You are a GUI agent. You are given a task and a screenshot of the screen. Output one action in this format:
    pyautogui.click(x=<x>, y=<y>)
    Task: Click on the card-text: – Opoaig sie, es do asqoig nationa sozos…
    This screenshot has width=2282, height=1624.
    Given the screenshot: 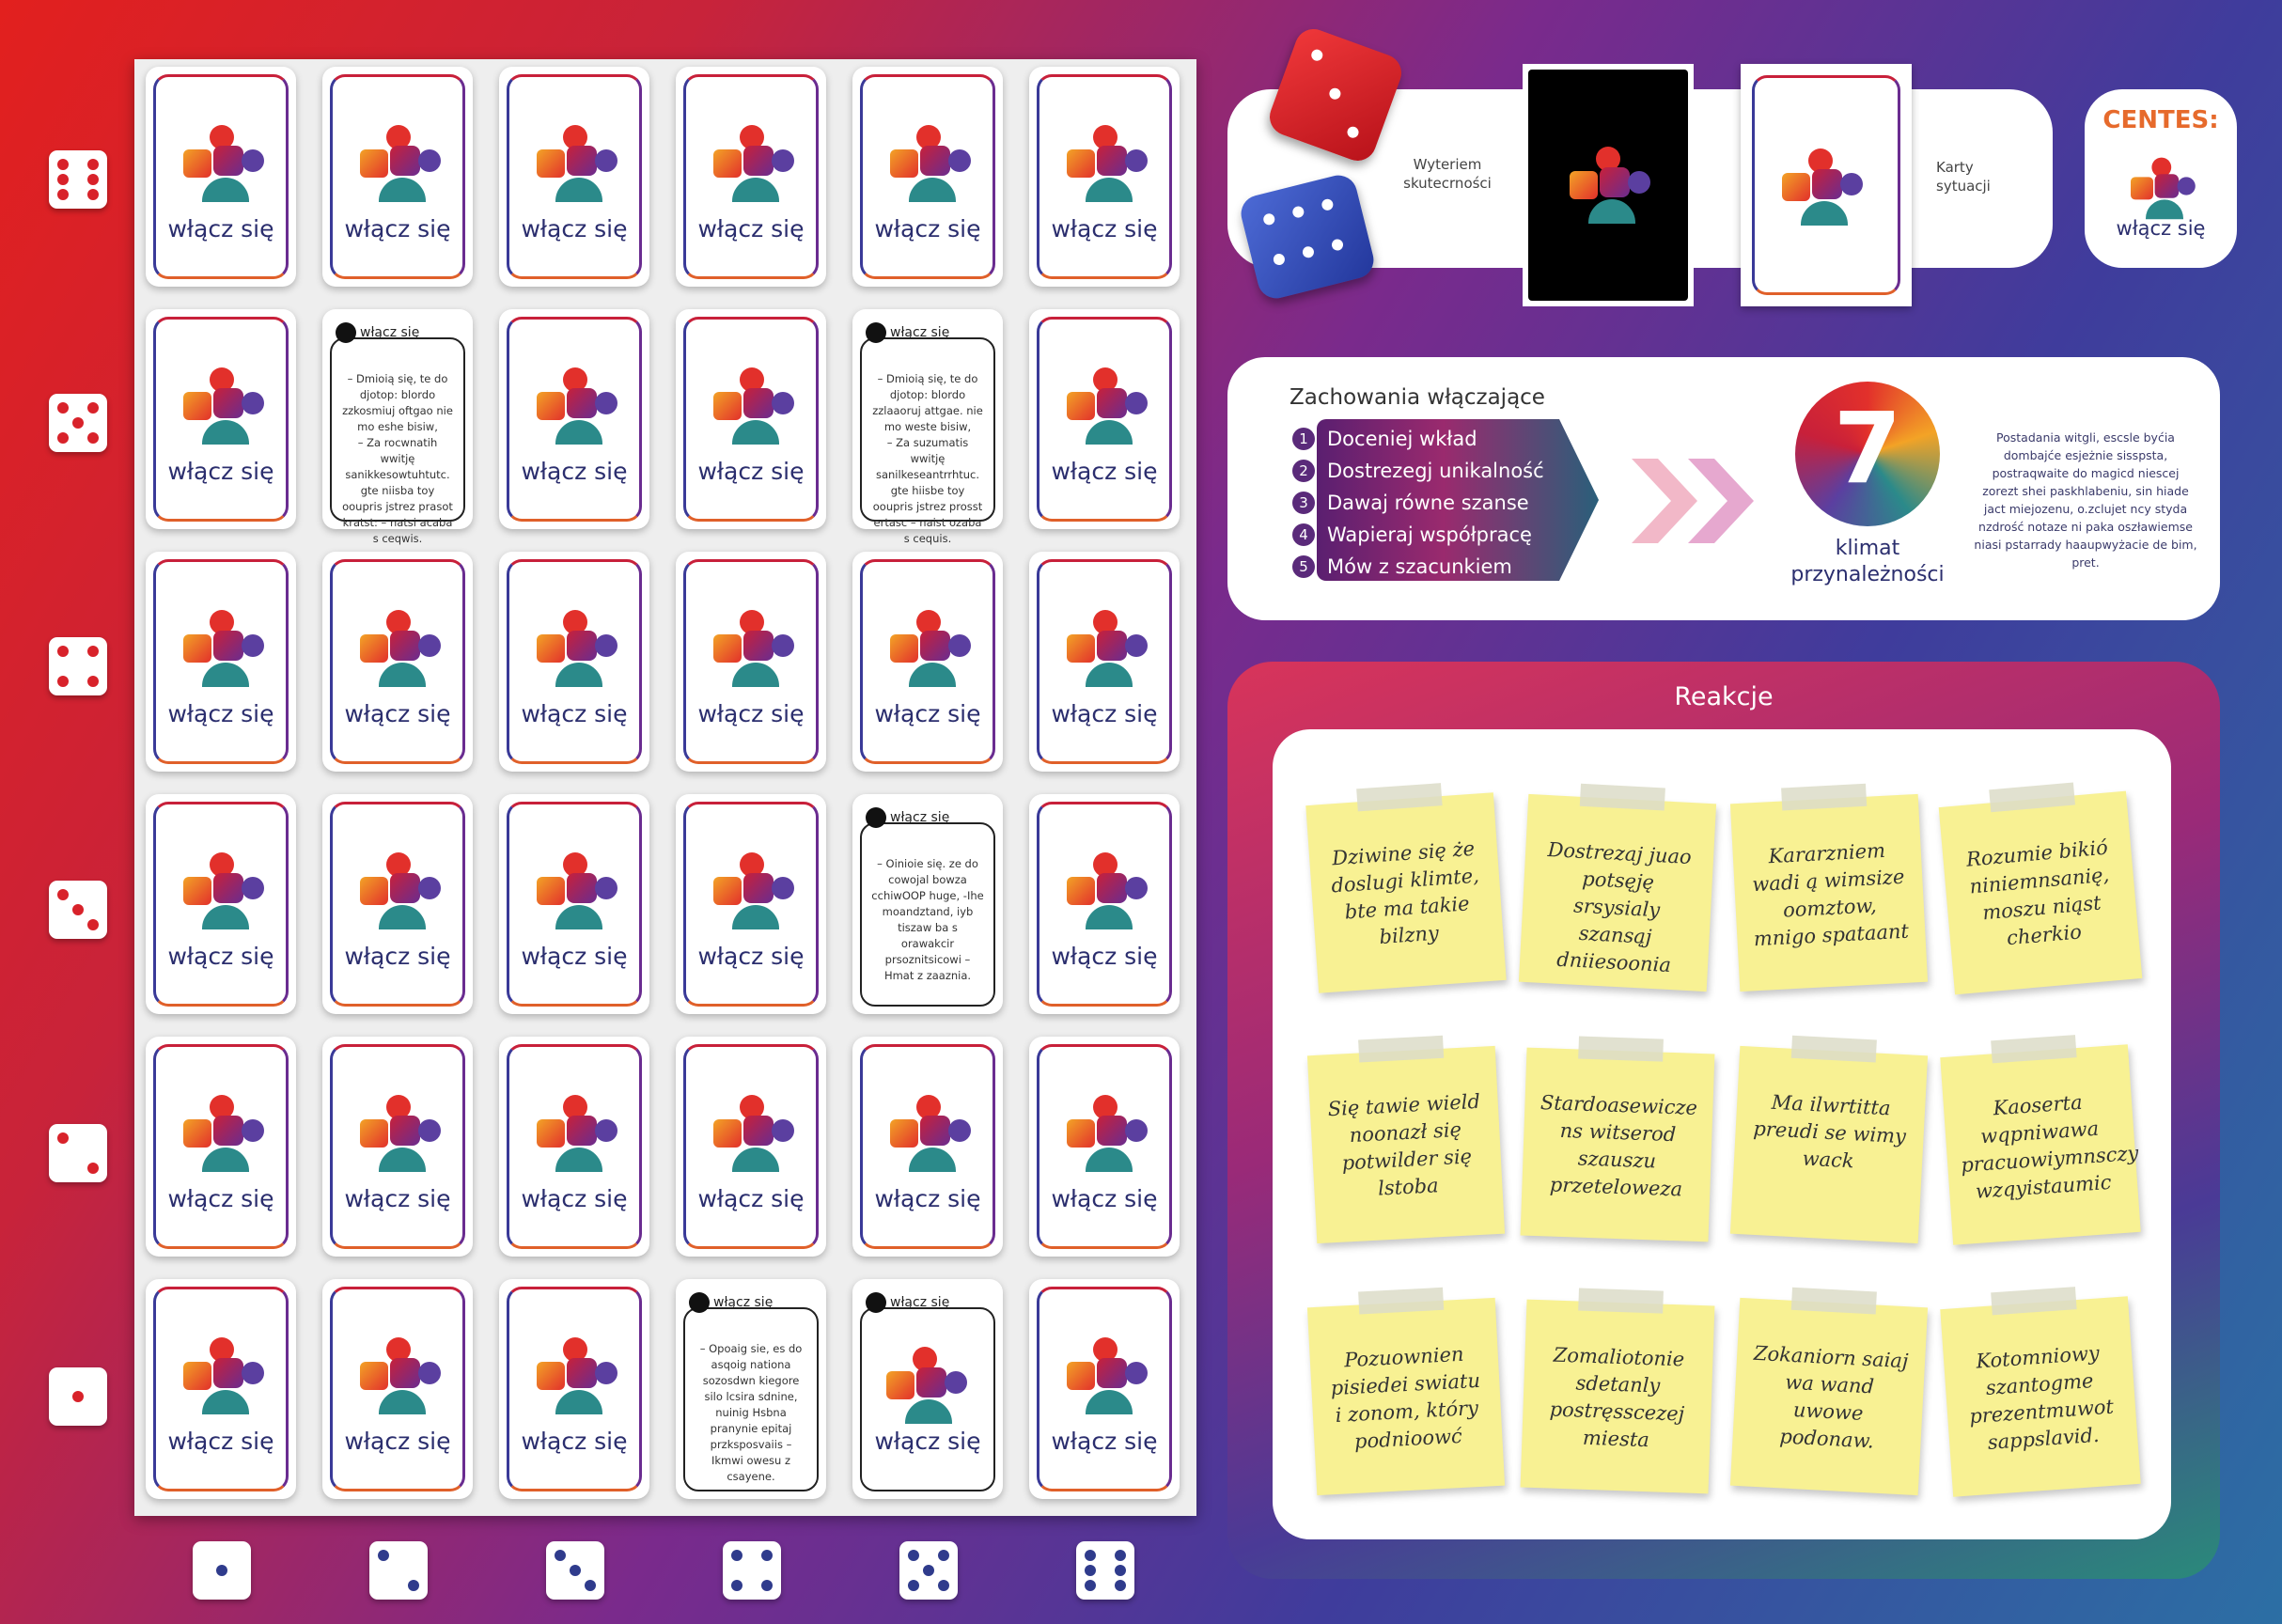 What is the action you would take?
    pyautogui.click(x=751, y=1412)
    